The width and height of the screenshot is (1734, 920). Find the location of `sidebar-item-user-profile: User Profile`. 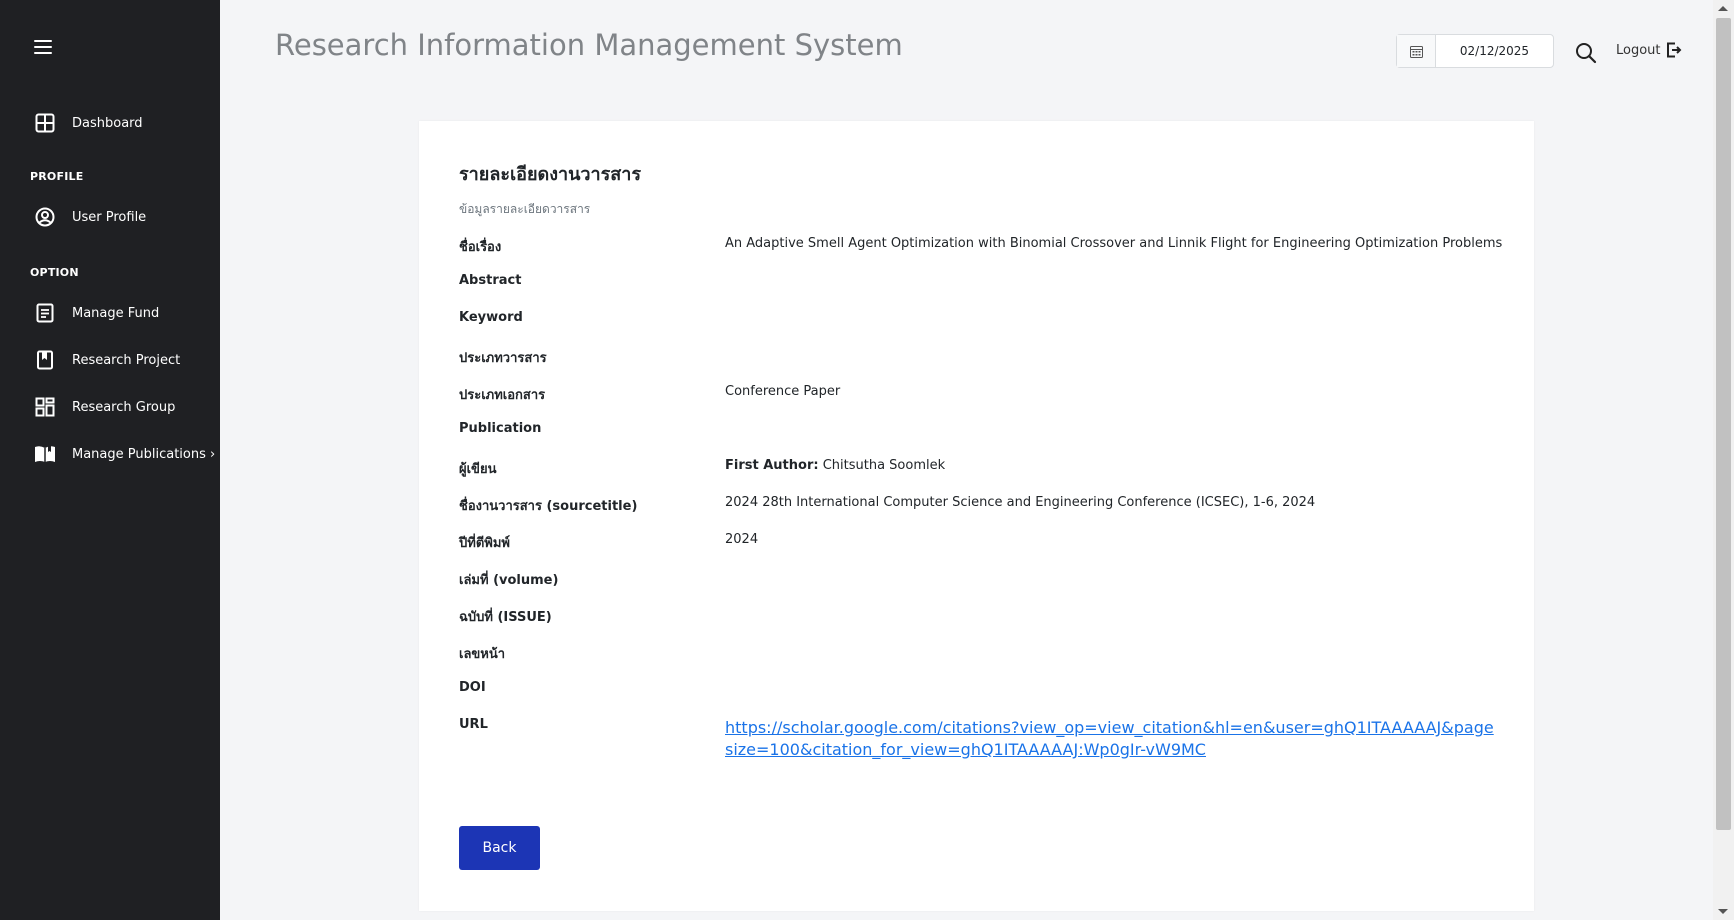

sidebar-item-user-profile: User Profile is located at coordinates (90, 217).